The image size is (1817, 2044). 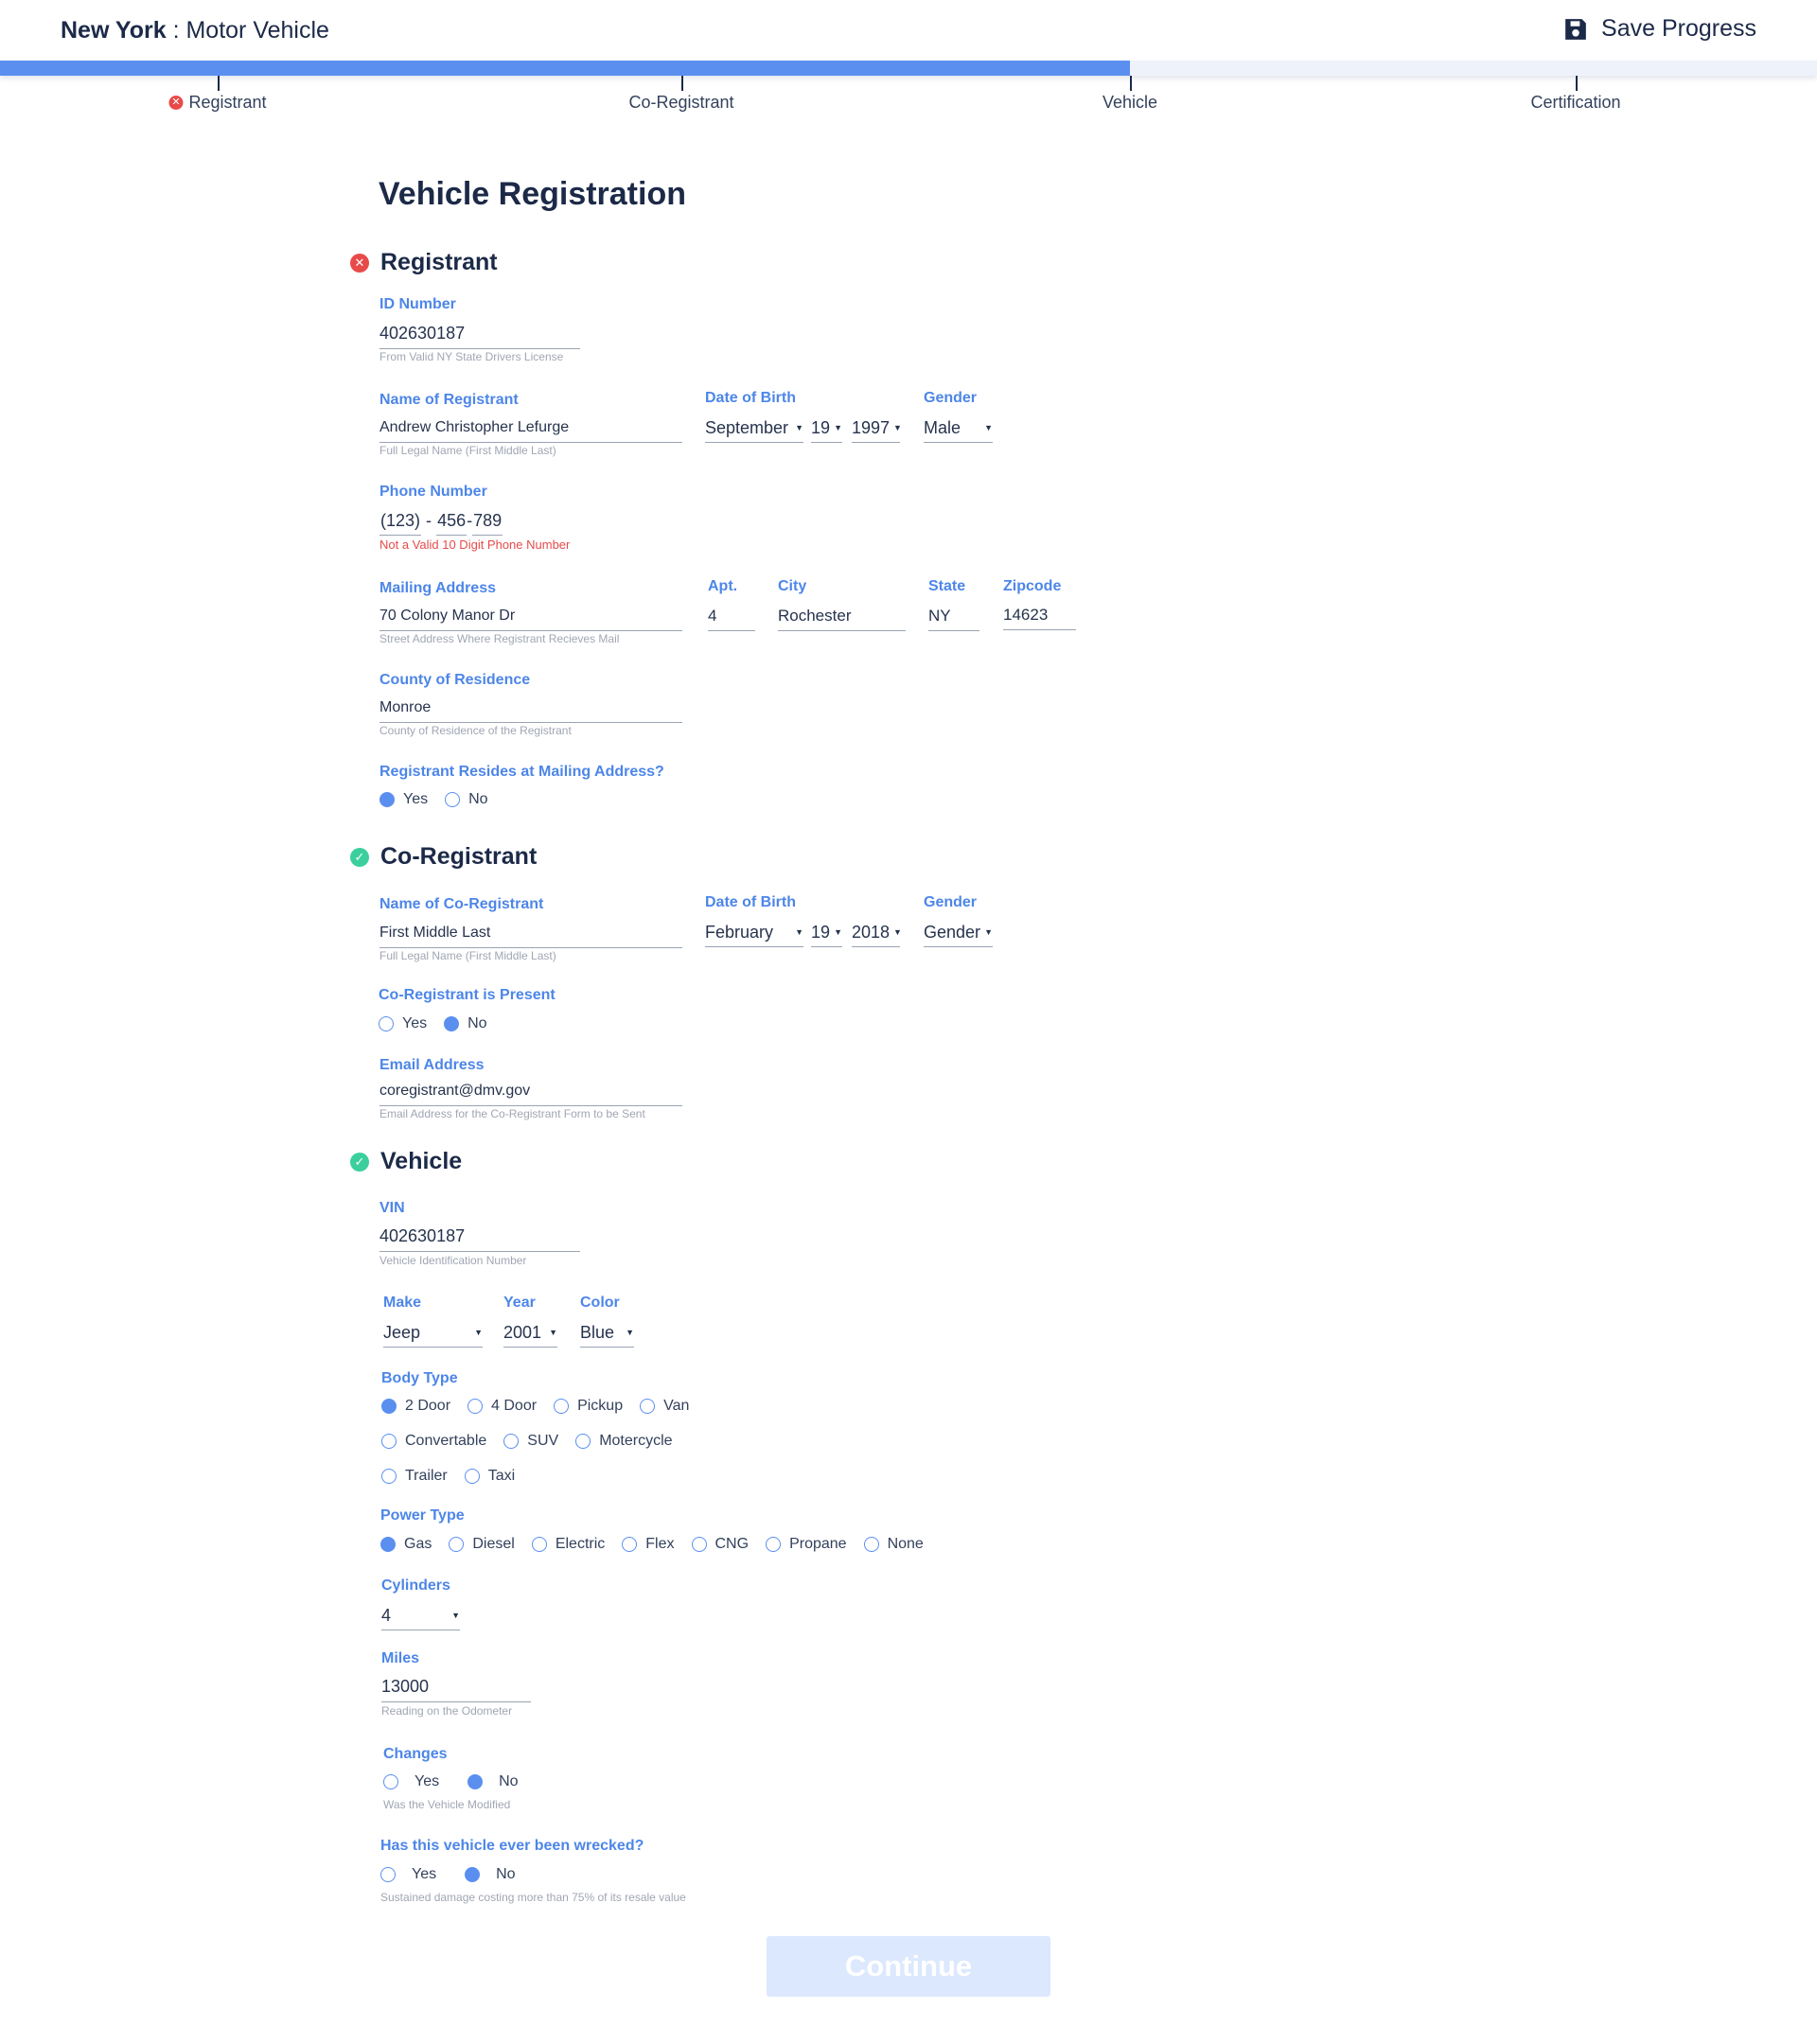 What do you see at coordinates (1032, 586) in the screenshot?
I see `zipcode-label: Zipcode` at bounding box center [1032, 586].